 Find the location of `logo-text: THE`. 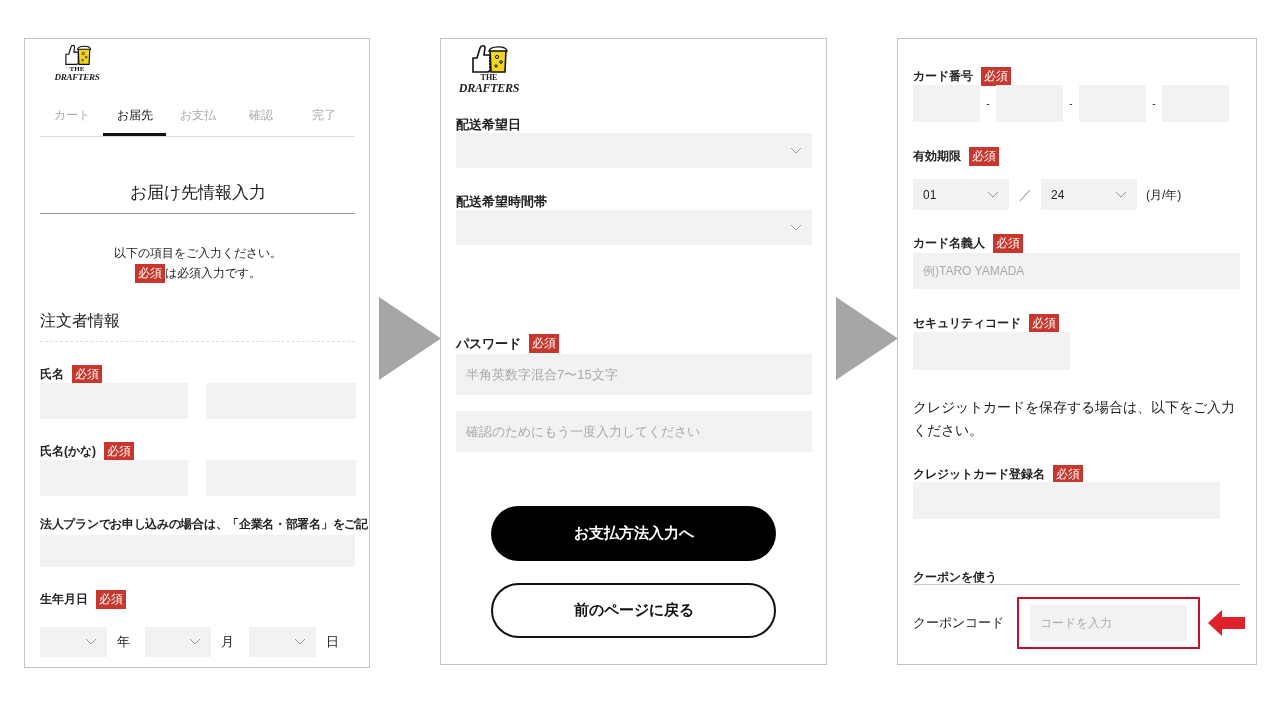

logo-text: THE is located at coordinates (489, 78).